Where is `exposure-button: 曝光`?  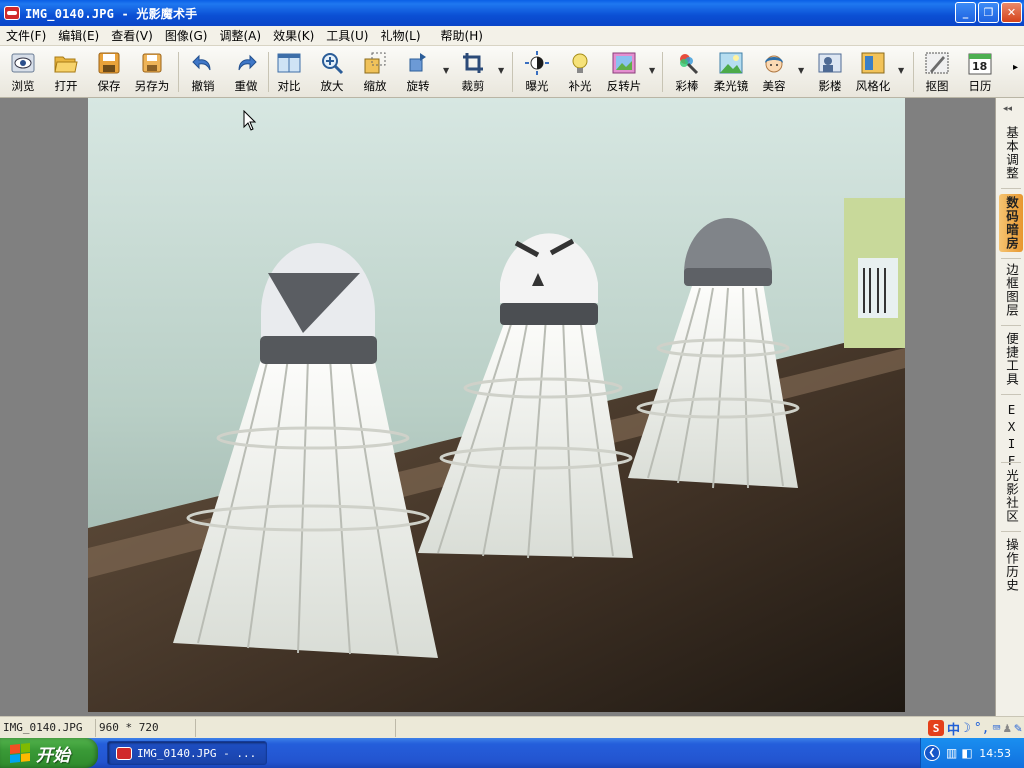 exposure-button: 曝光 is located at coordinates (537, 72).